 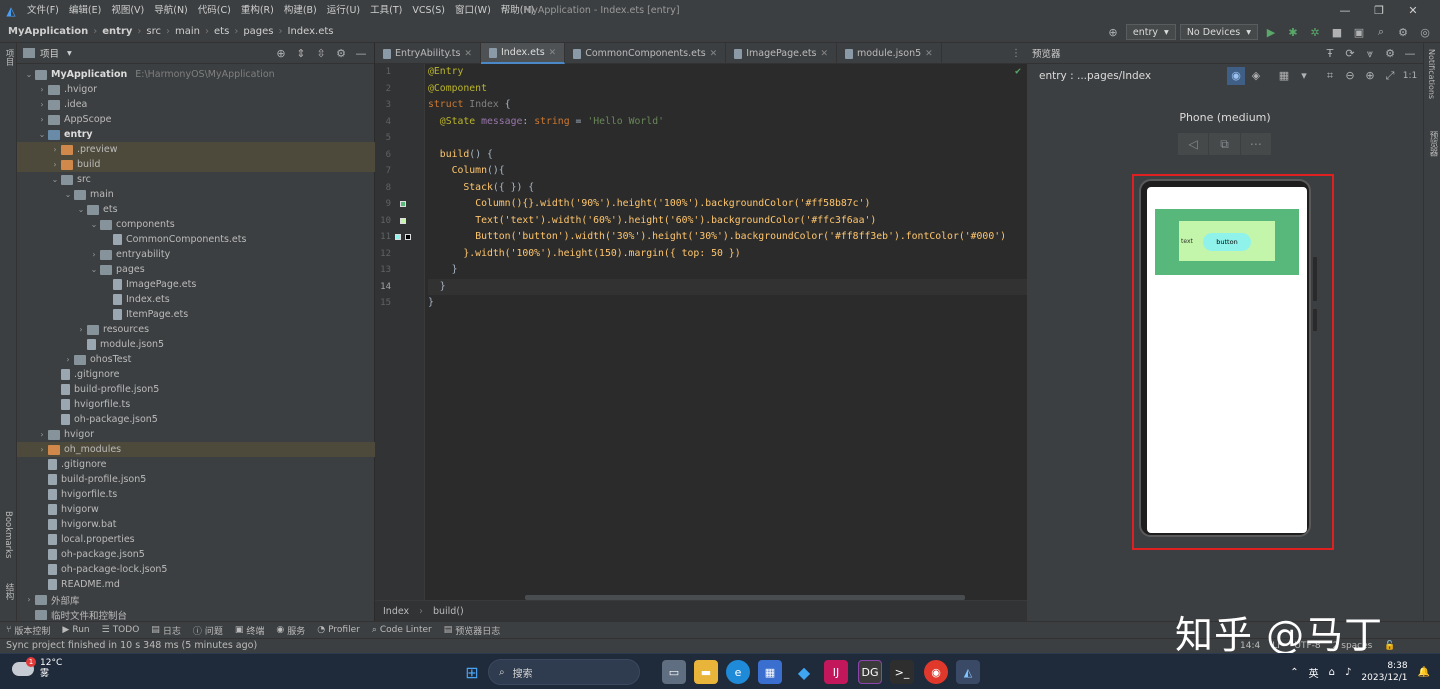 What do you see at coordinates (8, 535) in the screenshot?
I see `bookmarks-tool-tab: Bookmarks` at bounding box center [8, 535].